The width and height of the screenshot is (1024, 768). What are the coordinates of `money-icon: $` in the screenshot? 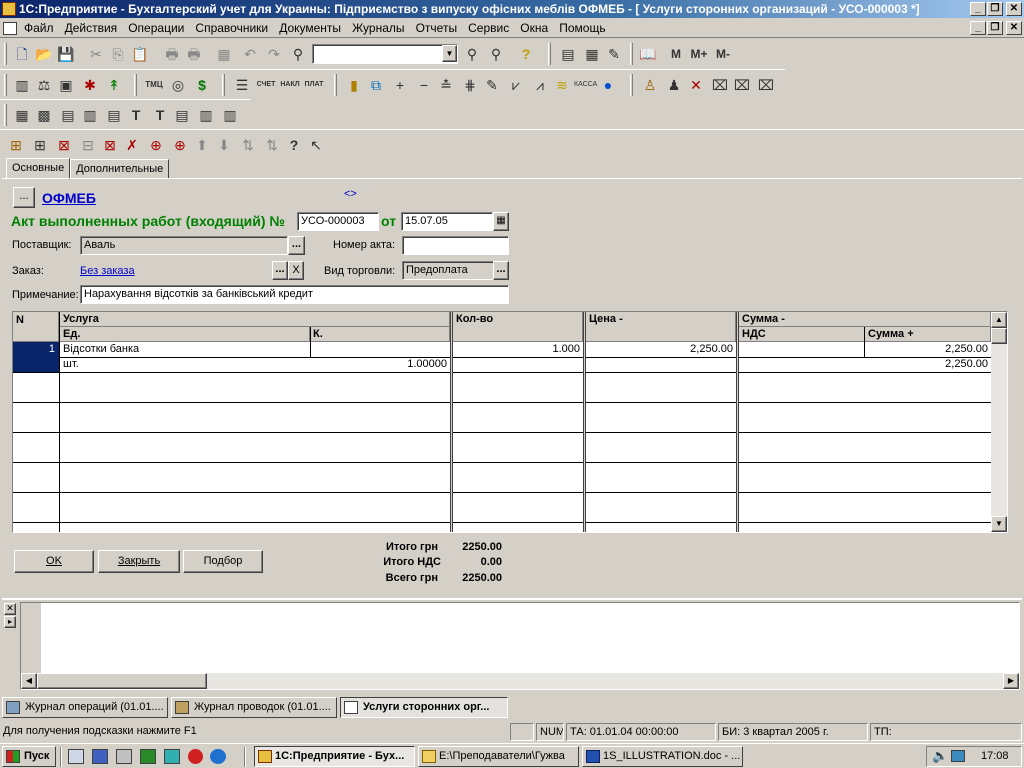 It's located at (202, 85).